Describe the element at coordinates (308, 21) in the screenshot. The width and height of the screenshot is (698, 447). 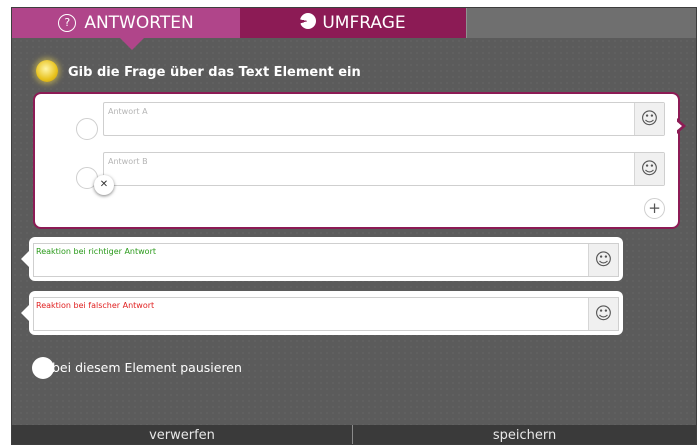
I see `pie-chart-icon` at that location.